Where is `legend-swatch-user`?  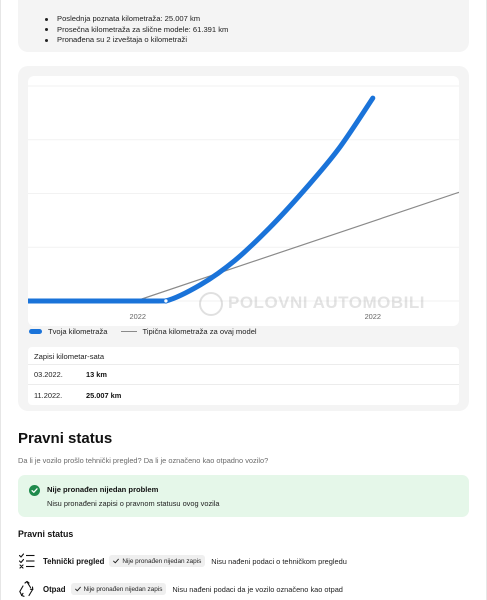 legend-swatch-user is located at coordinates (35, 331).